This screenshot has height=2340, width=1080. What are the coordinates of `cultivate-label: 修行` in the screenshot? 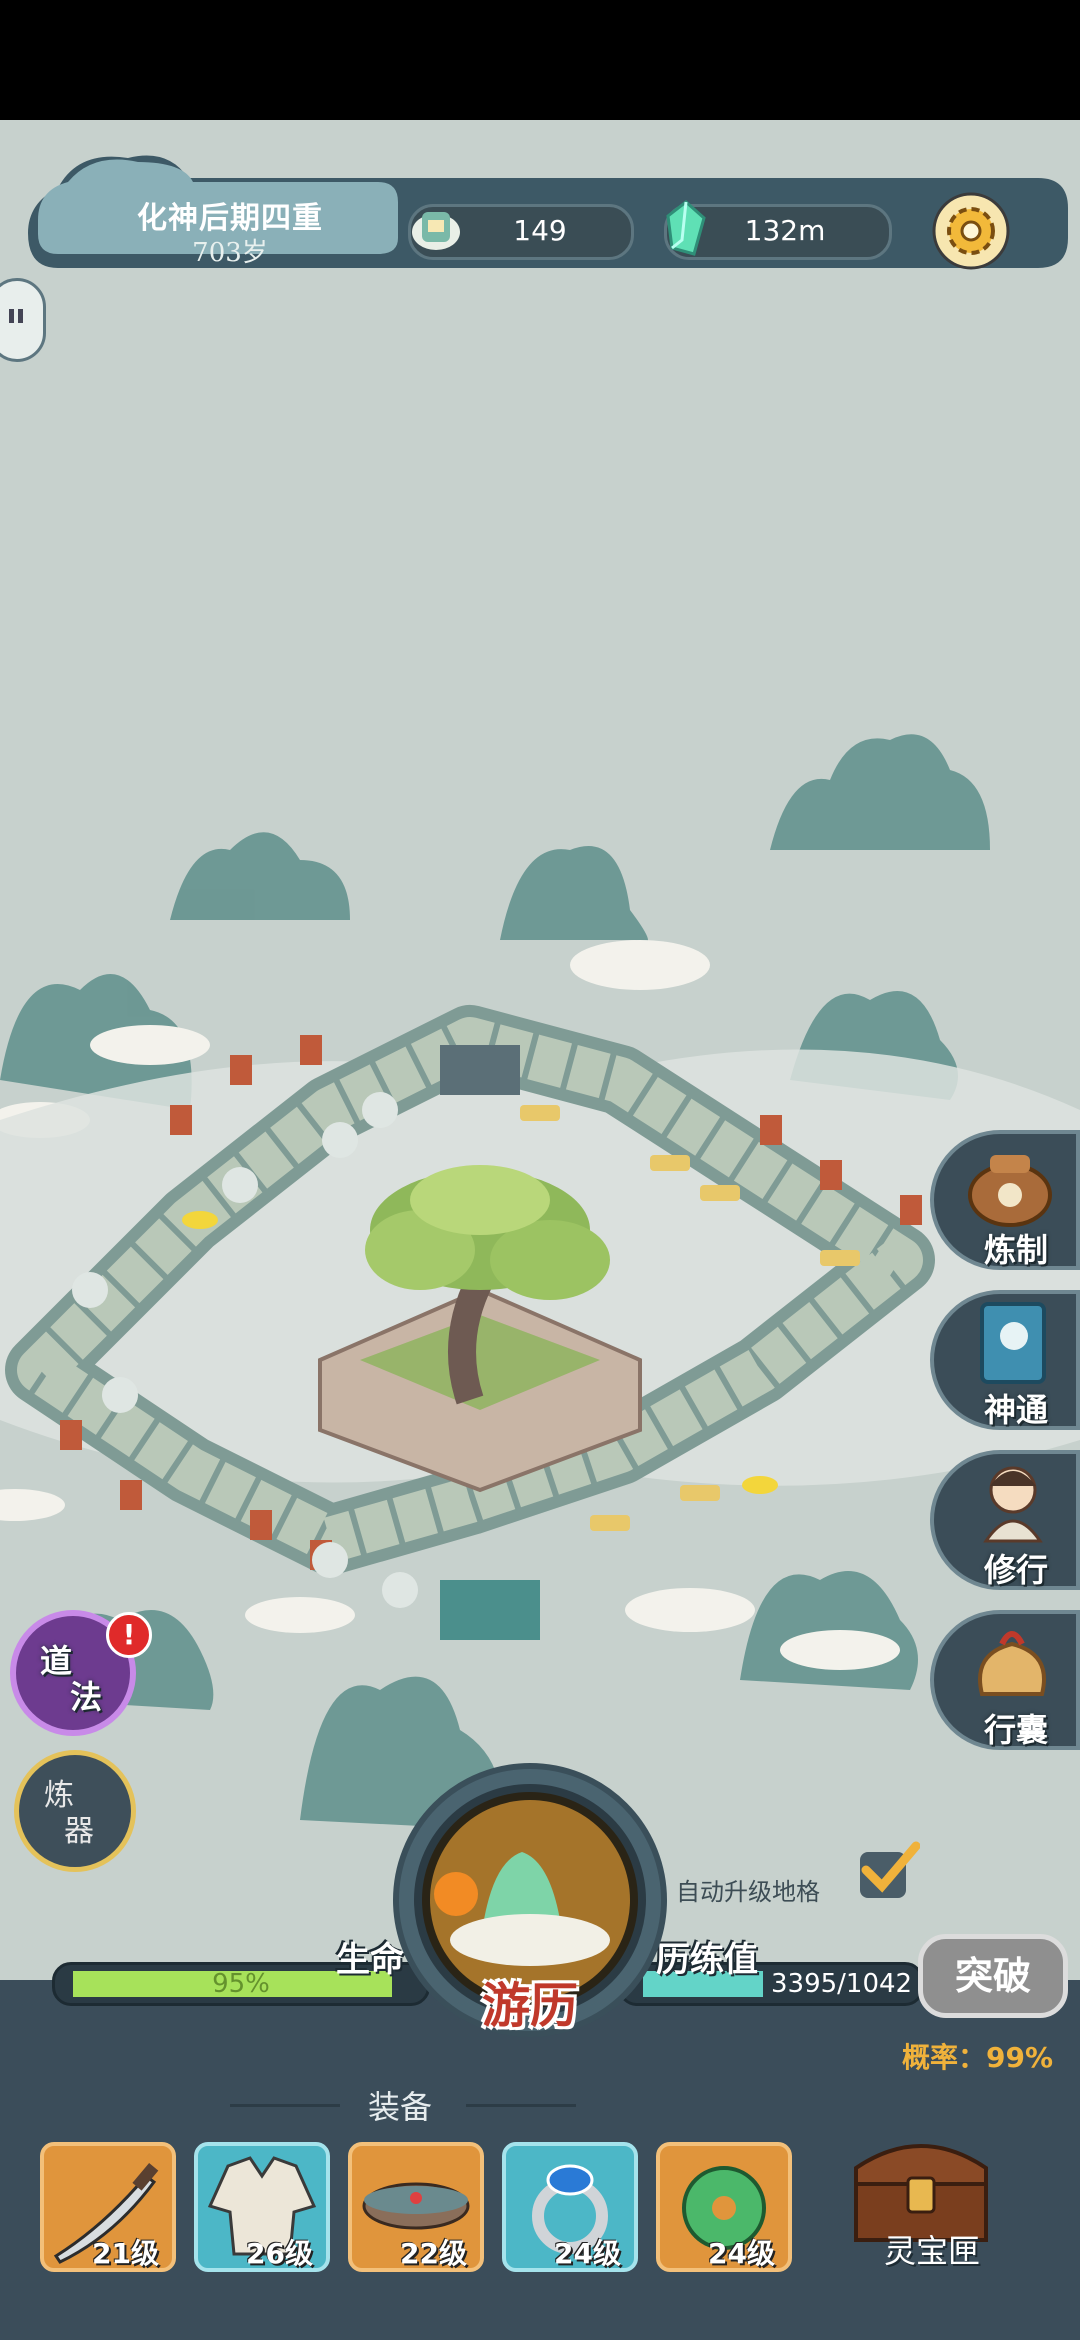 It's located at (1016, 1570).